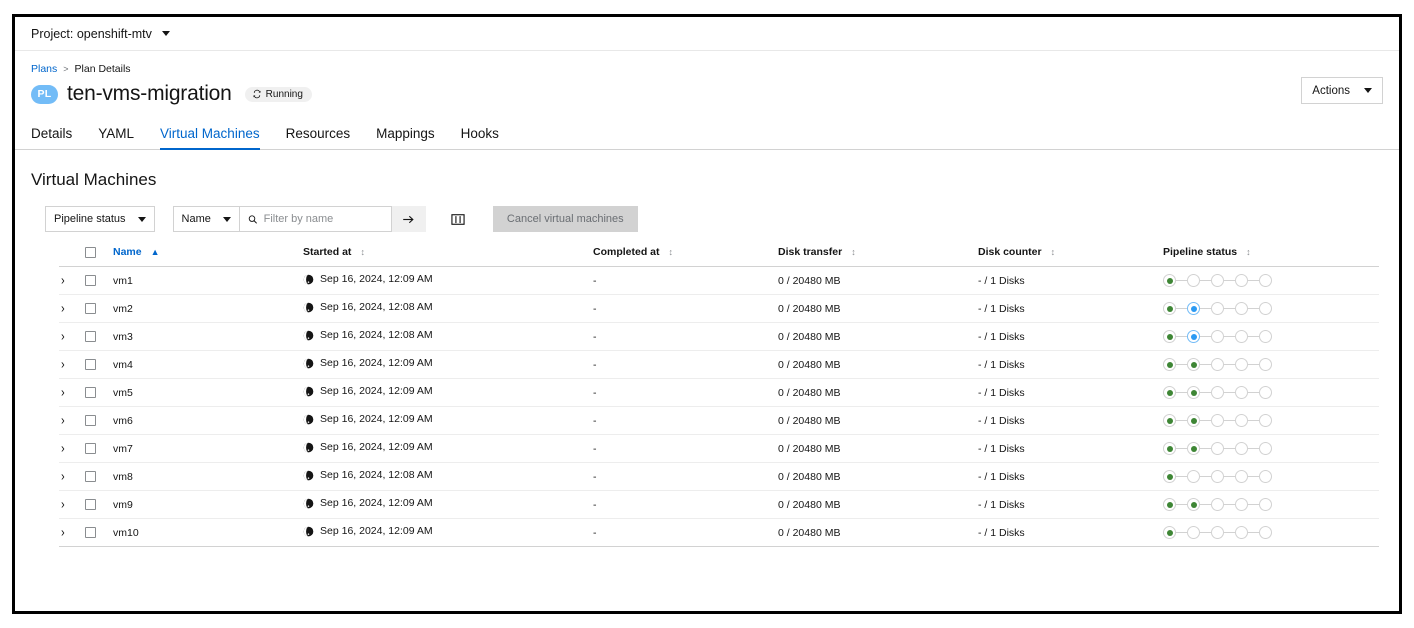 The height and width of the screenshot is (628, 1414). I want to click on row-expand-cell: ›, so click(72, 392).